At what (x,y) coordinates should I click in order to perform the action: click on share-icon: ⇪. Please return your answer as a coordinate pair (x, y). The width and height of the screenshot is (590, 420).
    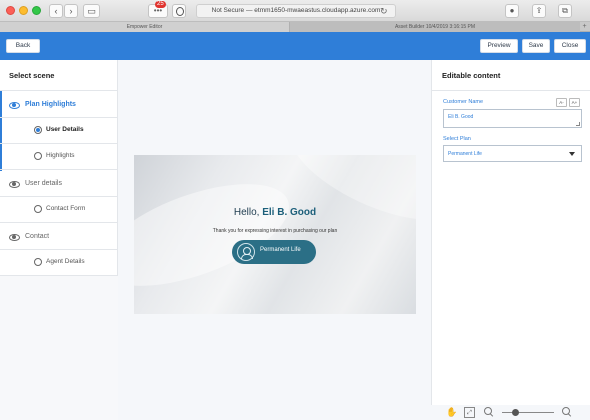
    Looking at the image, I should click on (539, 11).